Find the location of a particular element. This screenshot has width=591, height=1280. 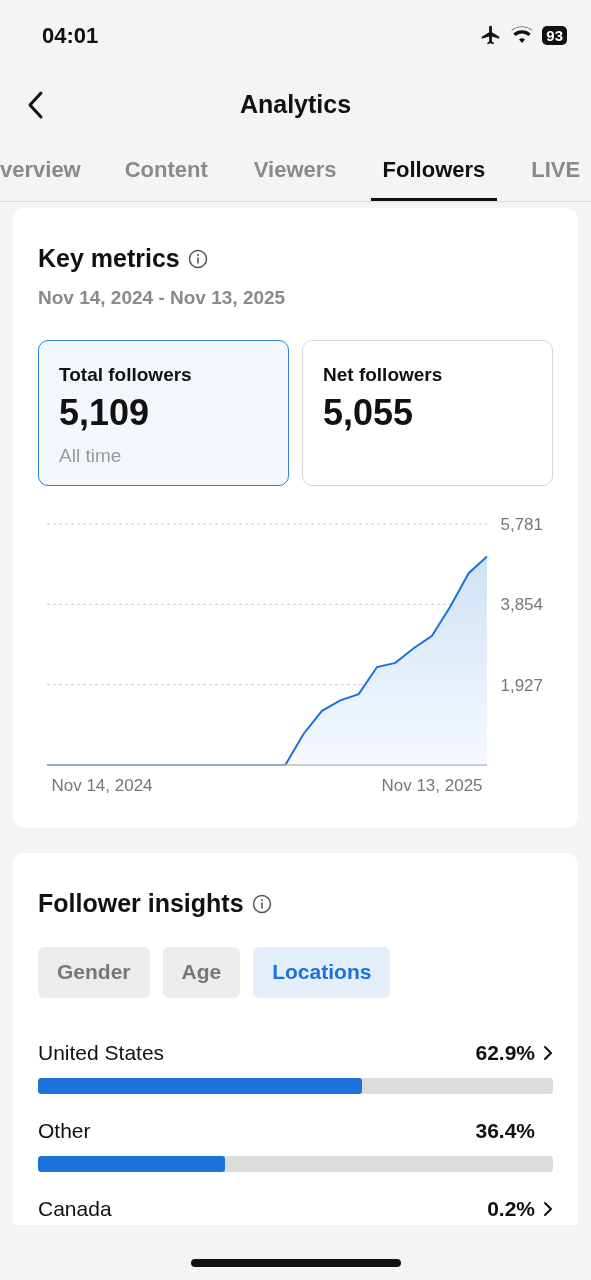

tab: Viewers is located at coordinates (295, 170).